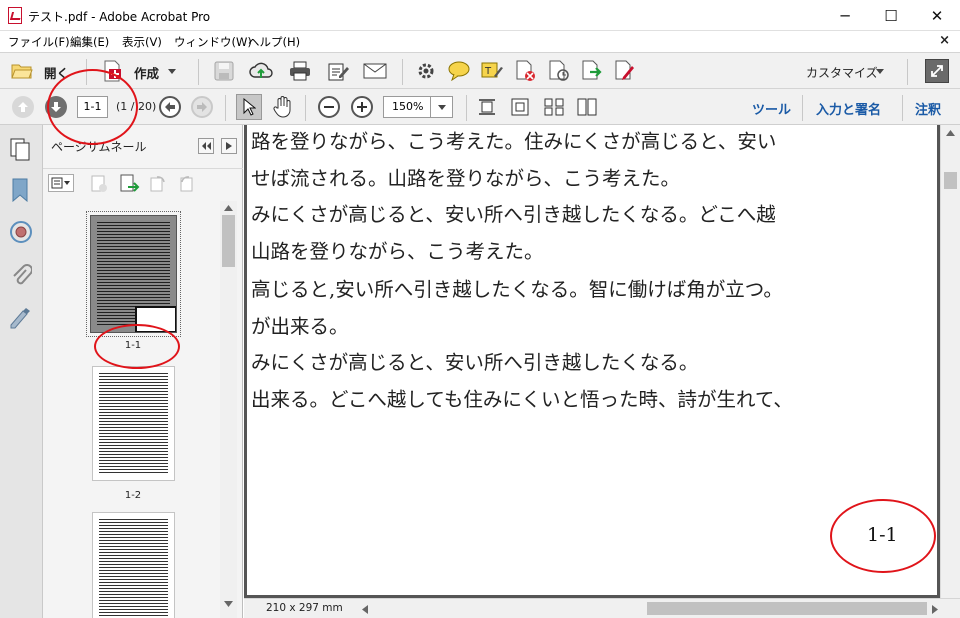  Describe the element at coordinates (559, 71) in the screenshot. I see `send-icon` at that location.